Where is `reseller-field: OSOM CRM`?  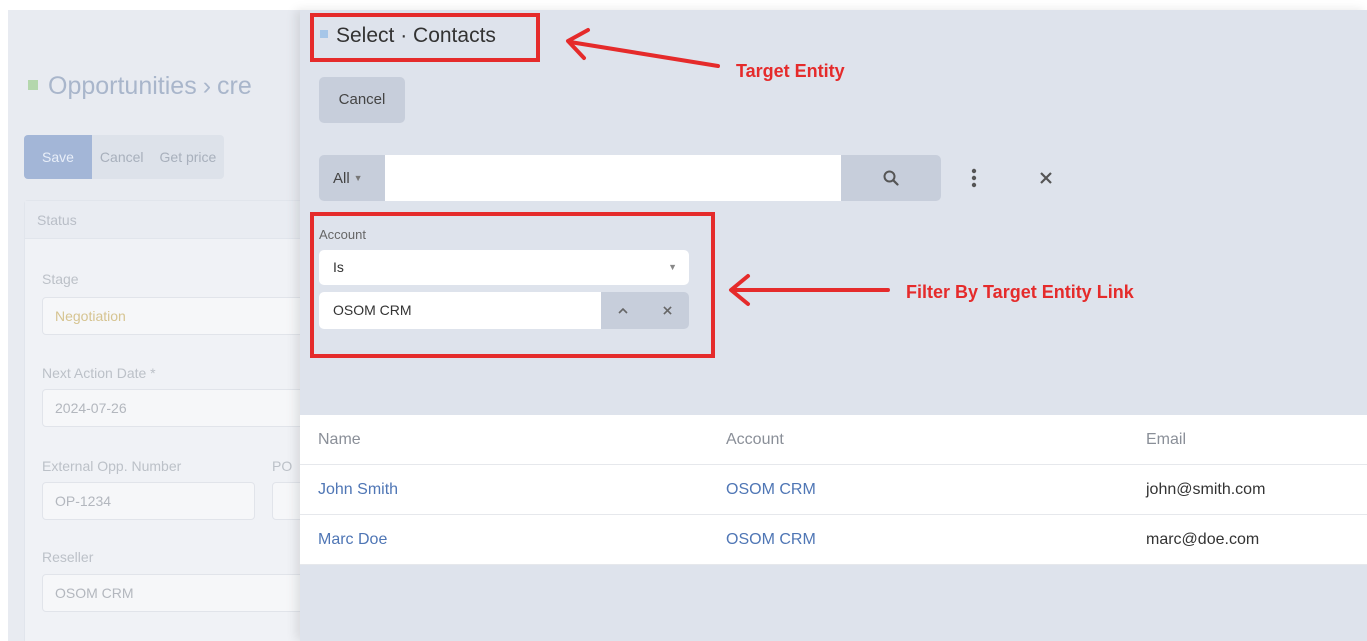
reseller-field: OSOM CRM is located at coordinates (177, 593).